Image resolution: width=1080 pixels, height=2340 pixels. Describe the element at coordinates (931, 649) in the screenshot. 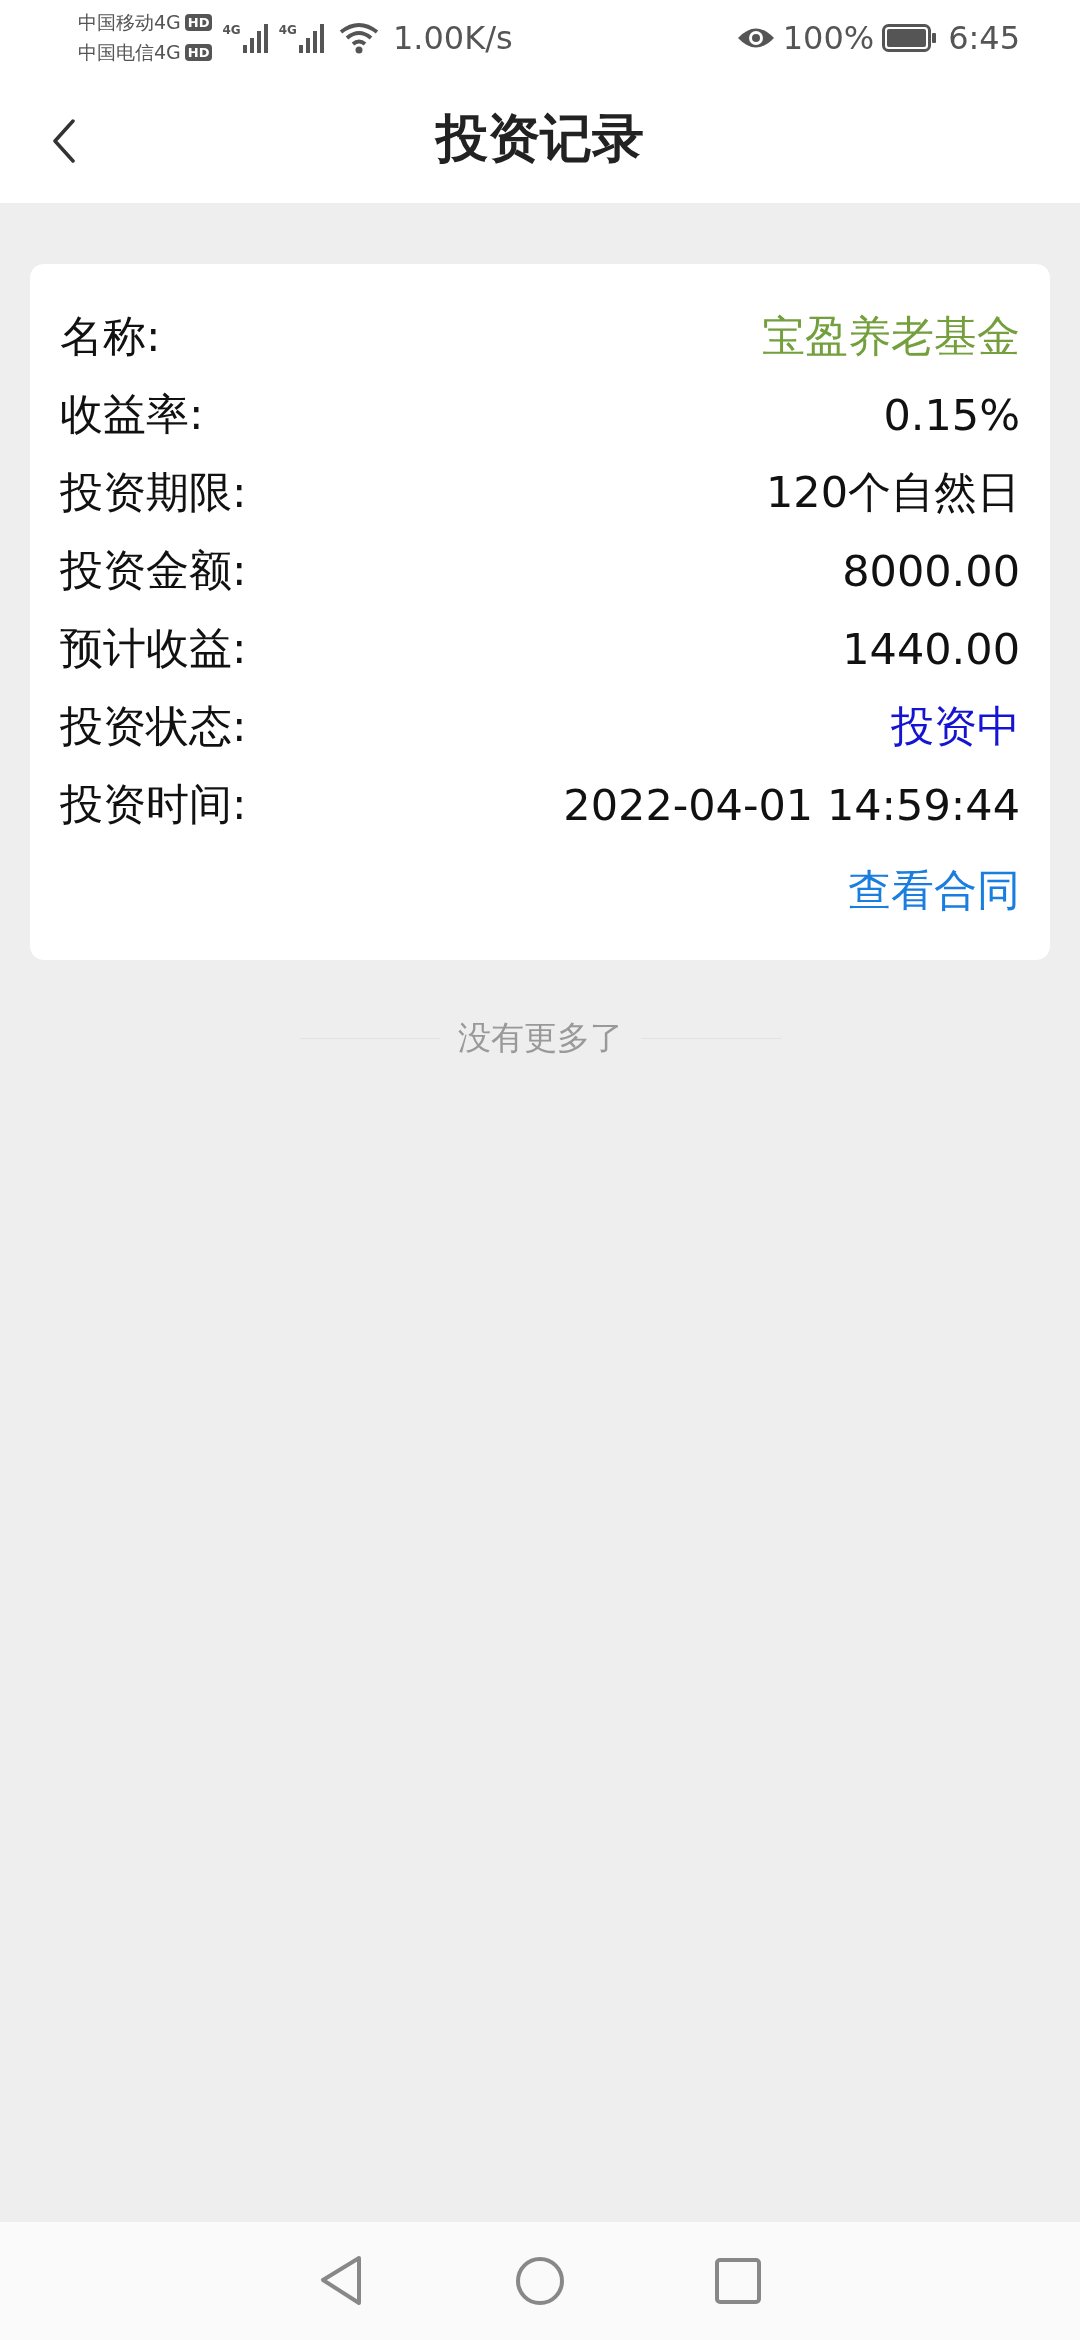

I see `field-value: 1440.00` at that location.